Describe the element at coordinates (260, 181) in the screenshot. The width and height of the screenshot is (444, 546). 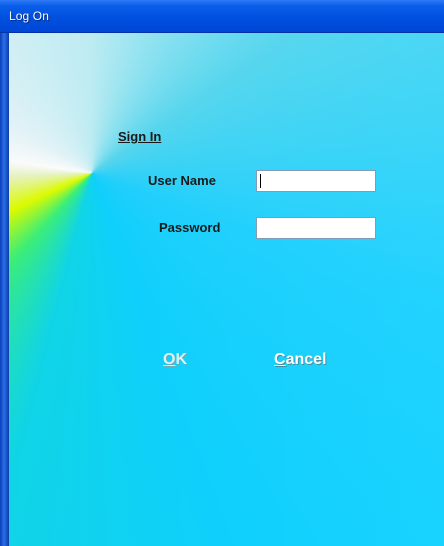
I see `text-caret` at that location.